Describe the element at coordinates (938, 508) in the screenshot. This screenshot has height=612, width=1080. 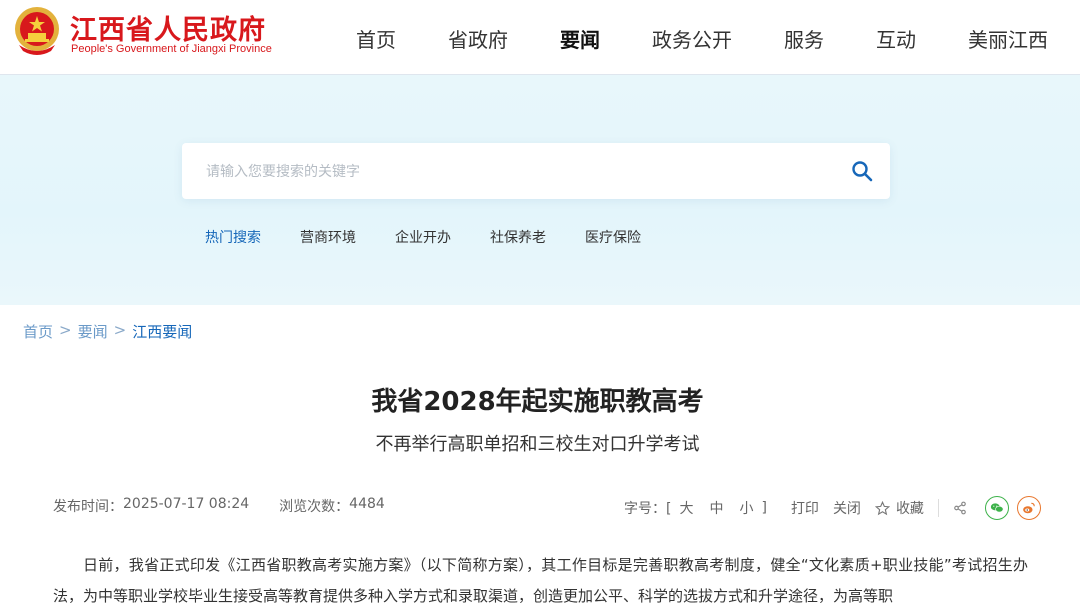
I see `toolbar-divider` at that location.